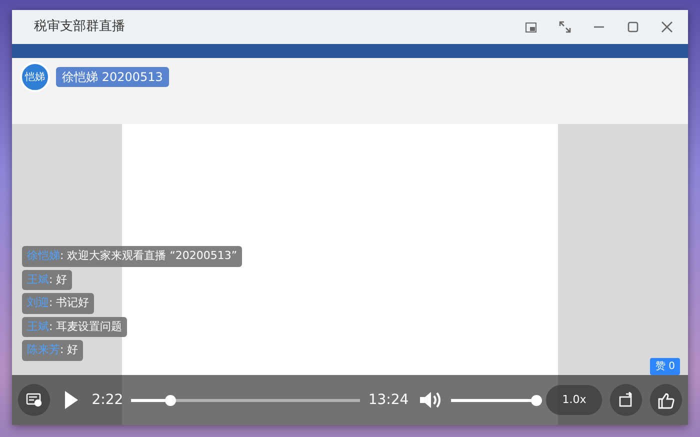 This screenshot has height=437, width=700. I want to click on like-count: 赞 0, so click(665, 366).